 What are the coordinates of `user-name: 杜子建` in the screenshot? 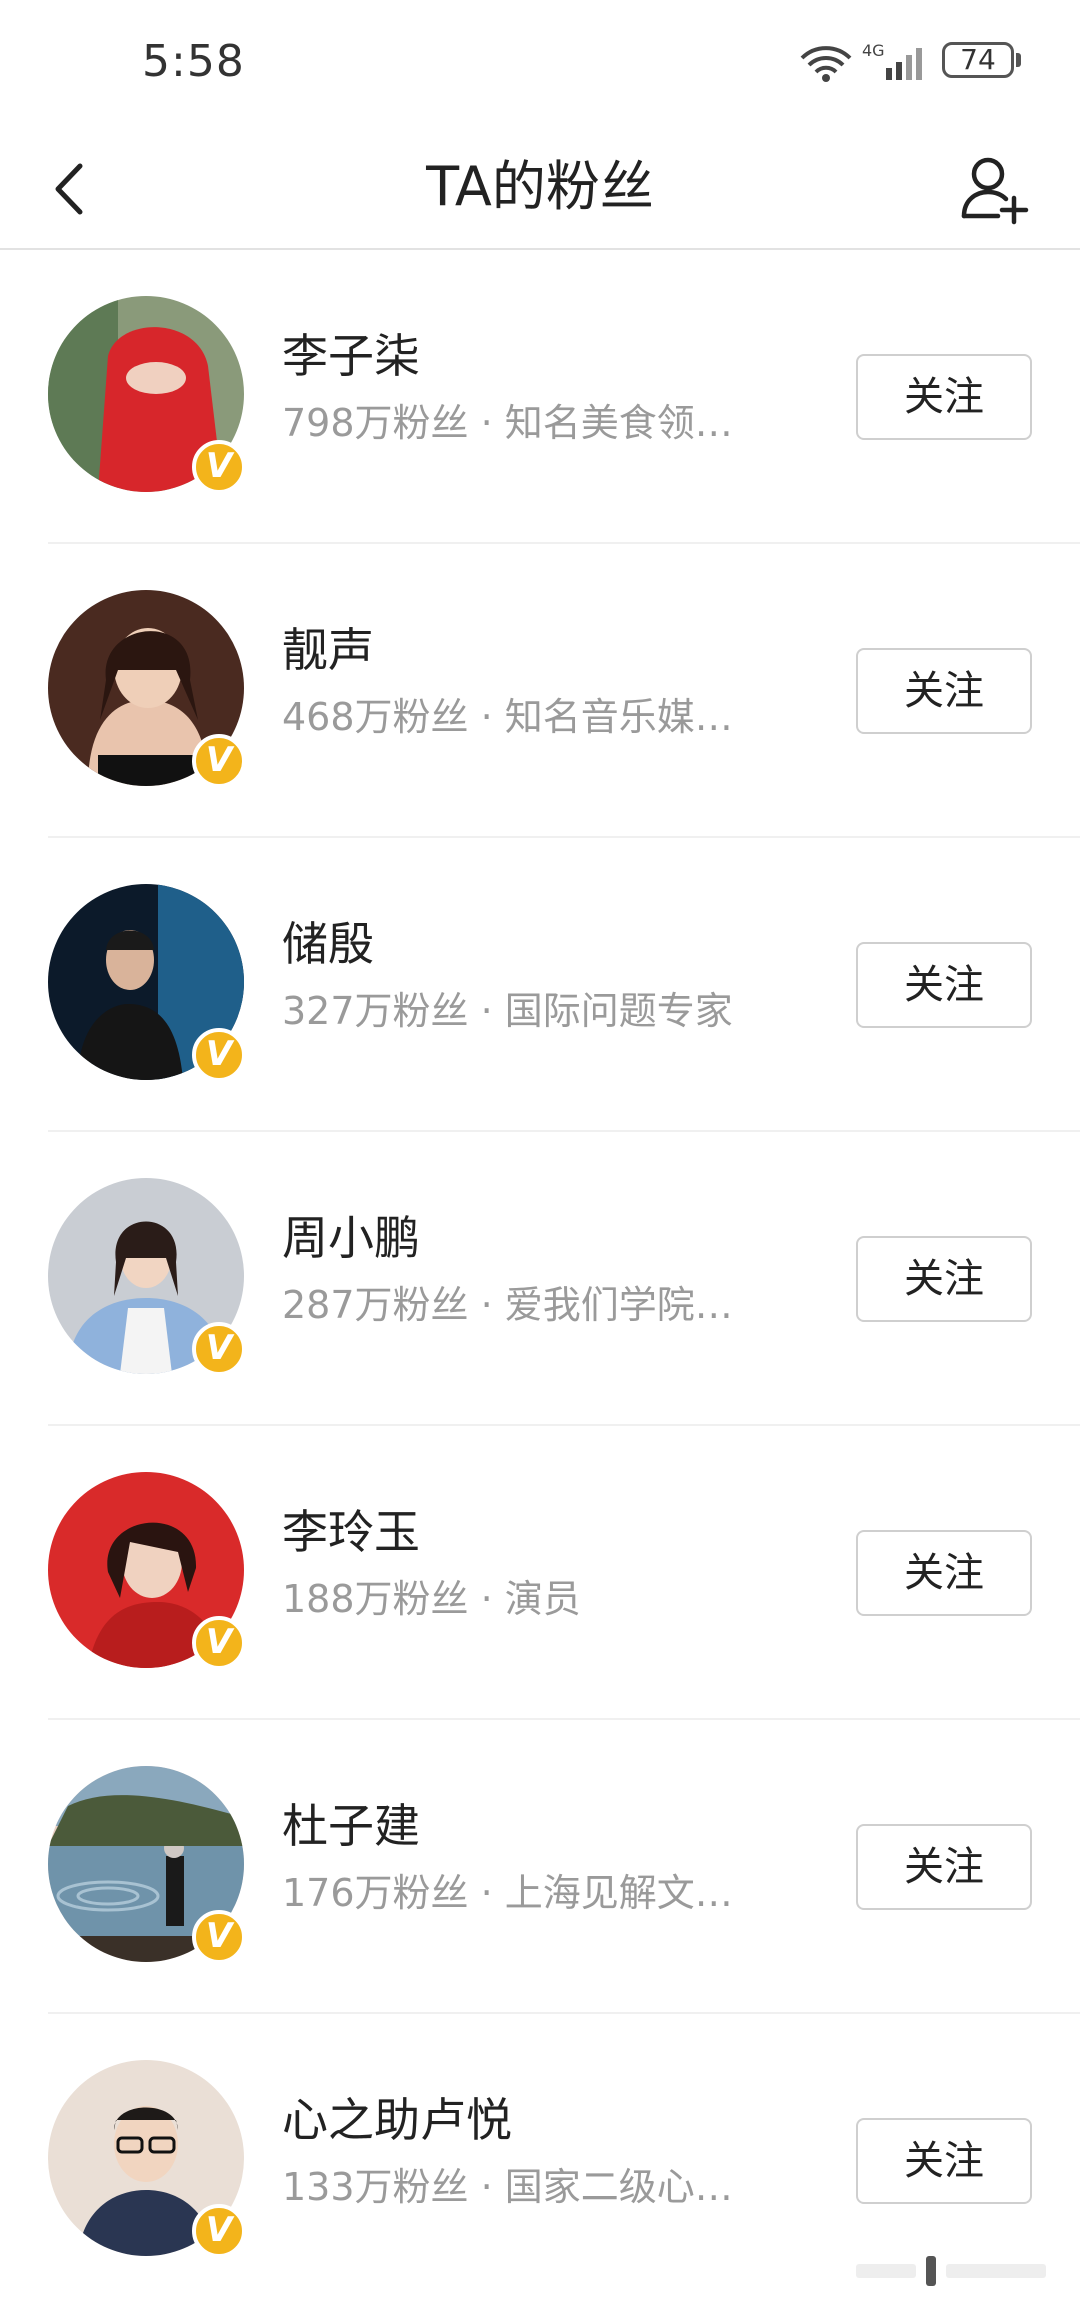 It's located at (351, 1826).